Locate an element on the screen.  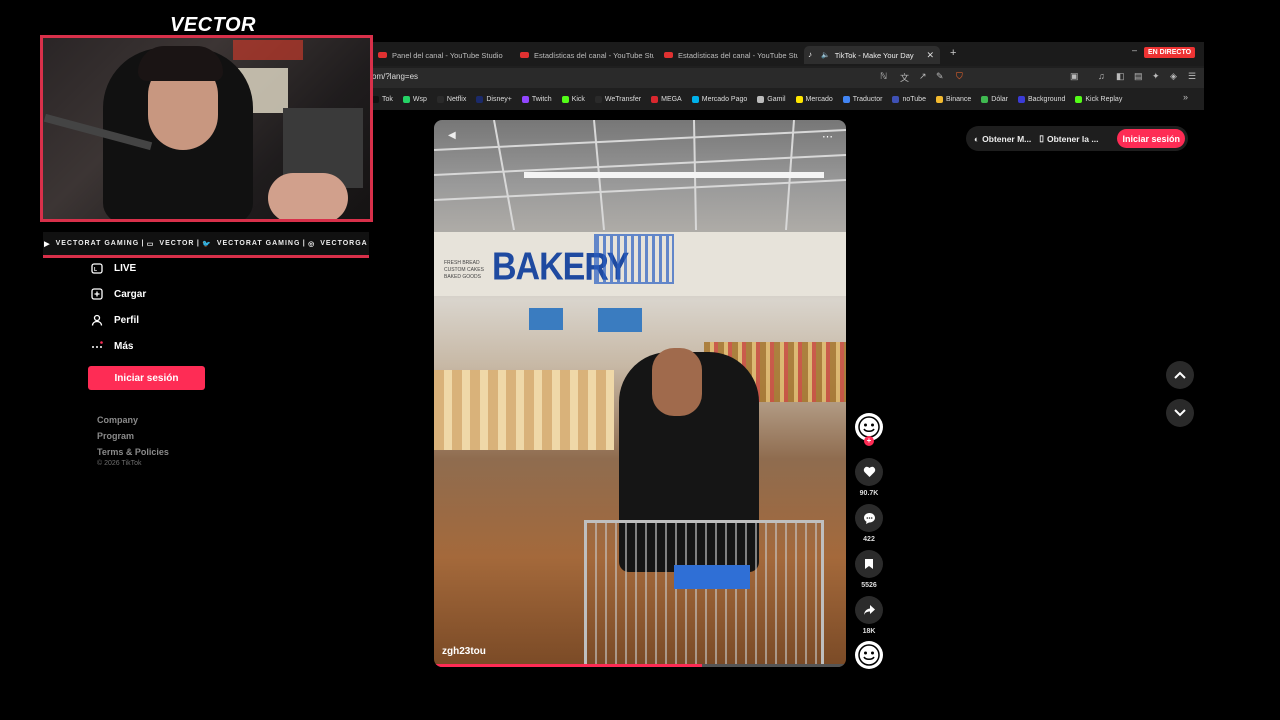
bookmark-item: Wsp is located at coordinates (414, 99).